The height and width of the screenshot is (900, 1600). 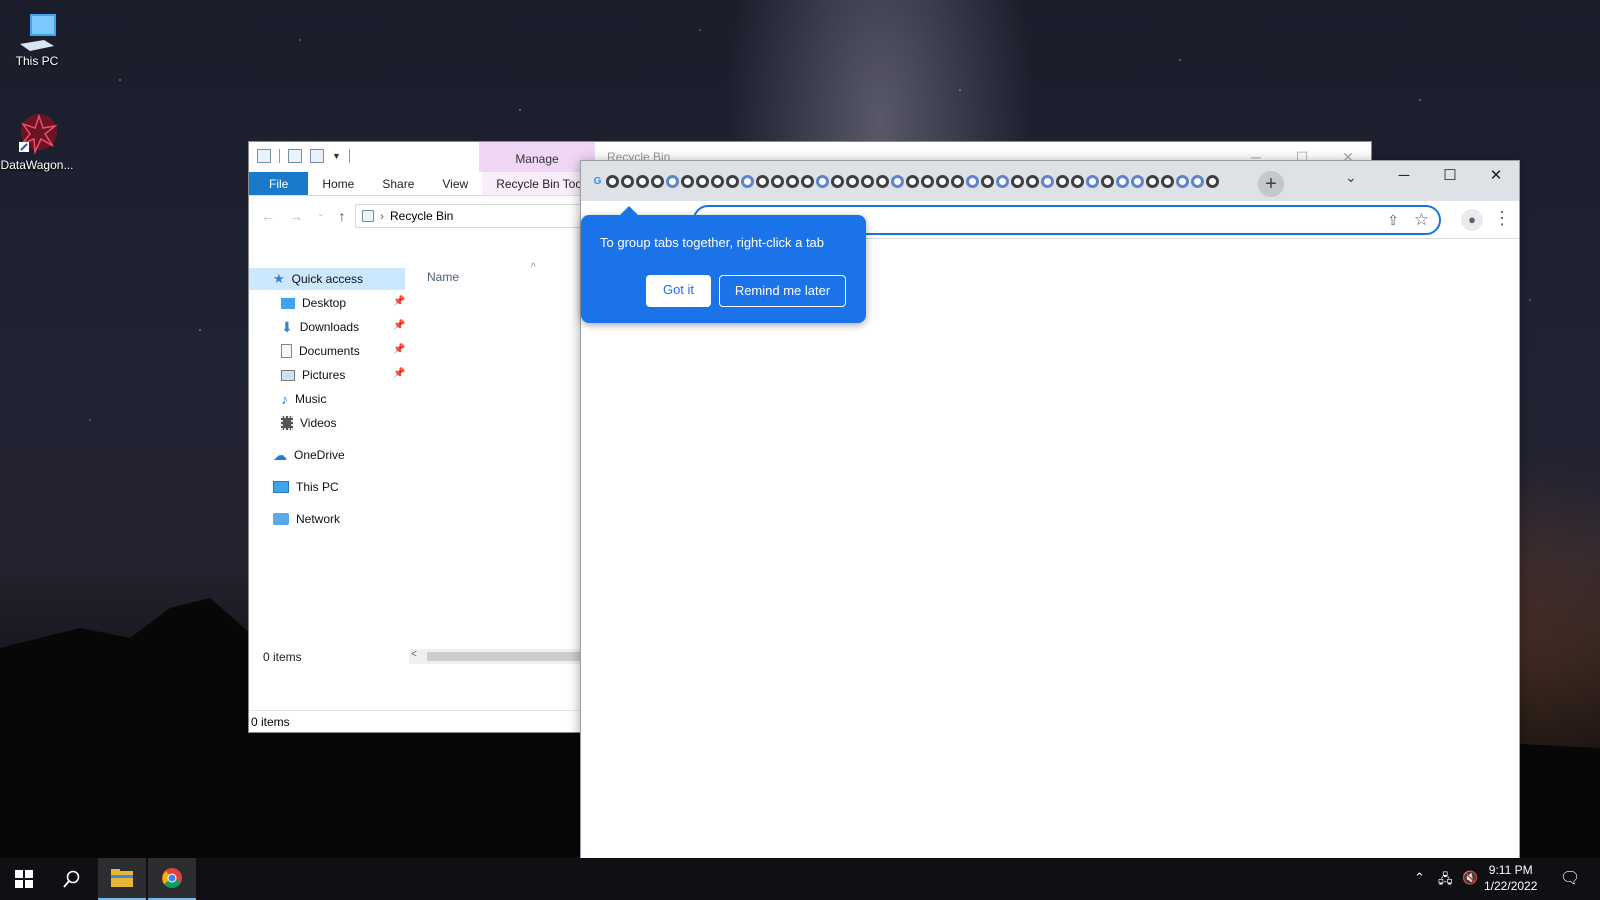 I want to click on taskbar-search-button, so click(x=72, y=879).